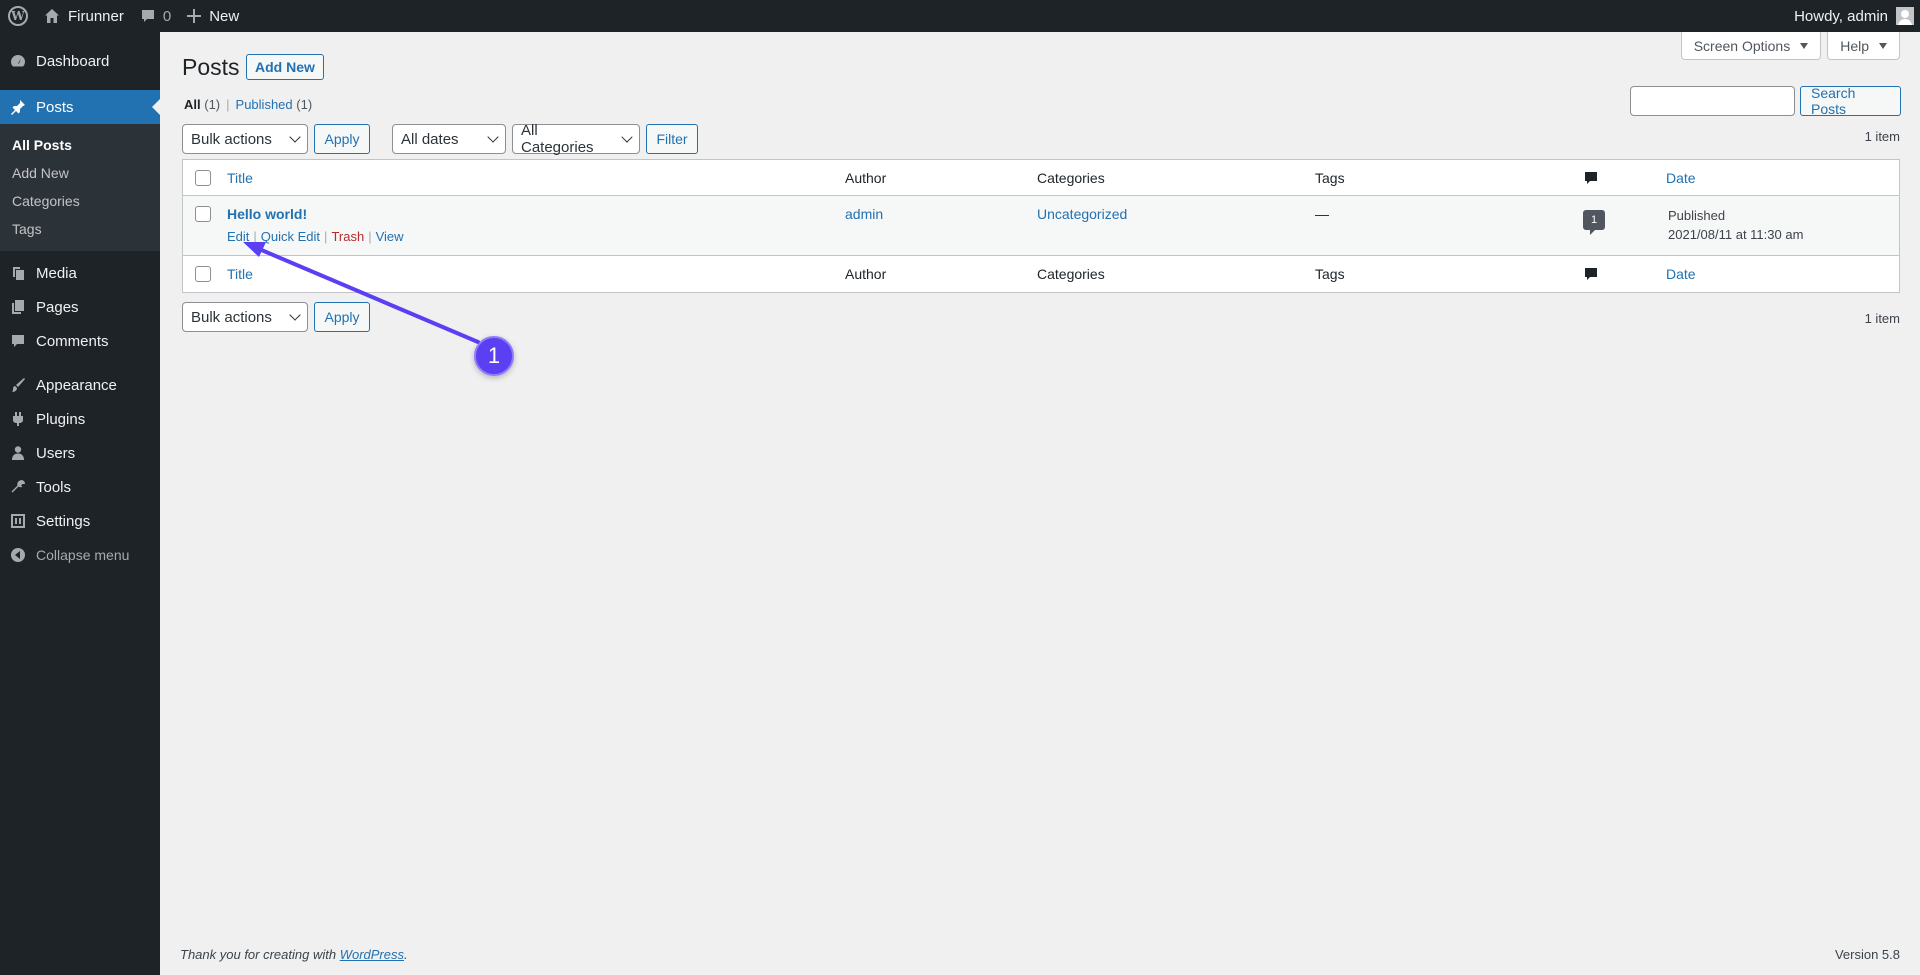 Image resolution: width=1920 pixels, height=975 pixels. Describe the element at coordinates (80, 555) in the screenshot. I see `collapse-menu-button: Collapse menu` at that location.